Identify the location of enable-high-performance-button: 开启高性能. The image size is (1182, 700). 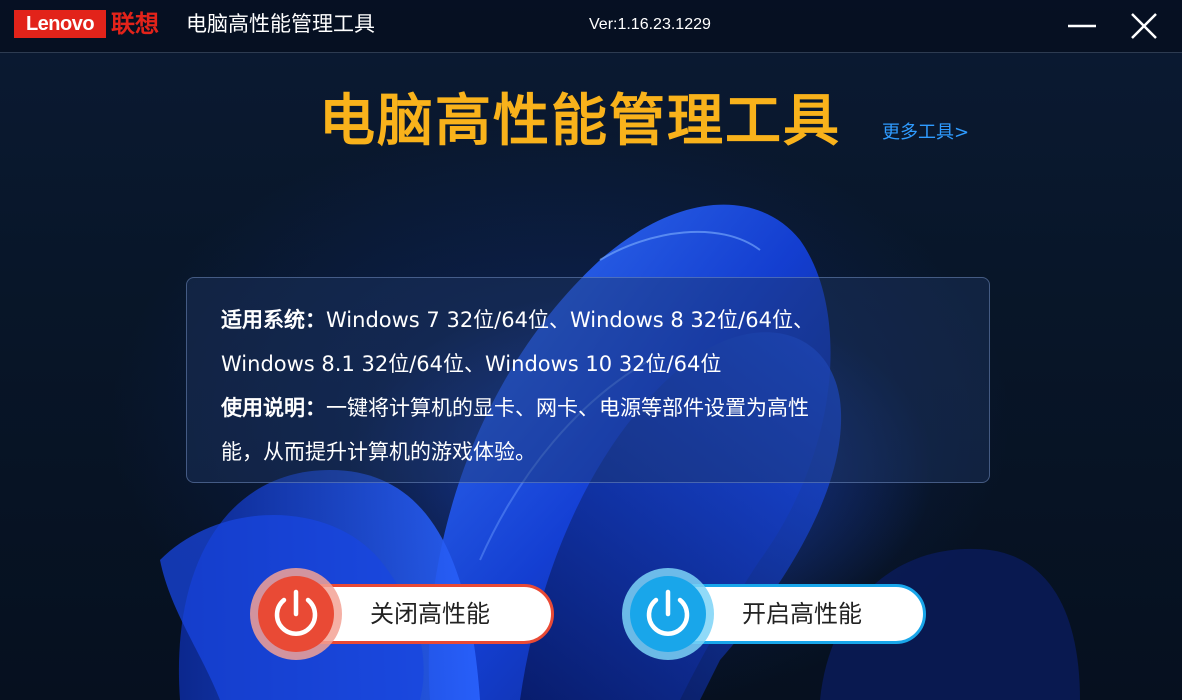
(773, 614).